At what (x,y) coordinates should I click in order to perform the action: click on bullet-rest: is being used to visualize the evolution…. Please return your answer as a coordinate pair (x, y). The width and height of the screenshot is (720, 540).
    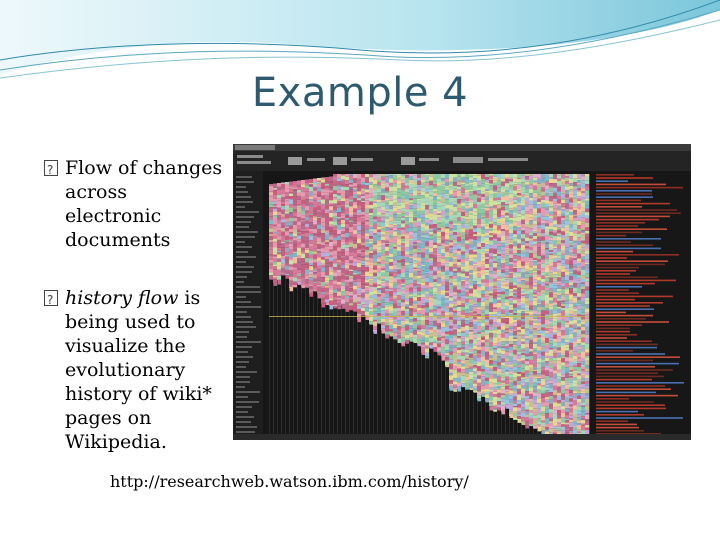
    Looking at the image, I should click on (138, 370).